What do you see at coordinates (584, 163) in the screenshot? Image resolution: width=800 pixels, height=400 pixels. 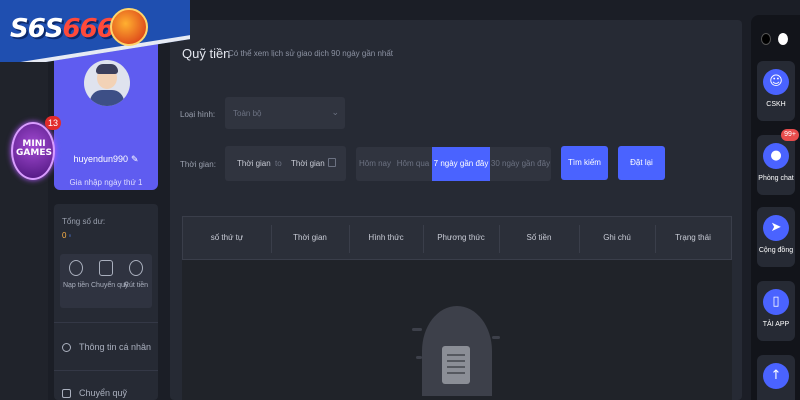 I see `search-button: Tìm kiếm` at bounding box center [584, 163].